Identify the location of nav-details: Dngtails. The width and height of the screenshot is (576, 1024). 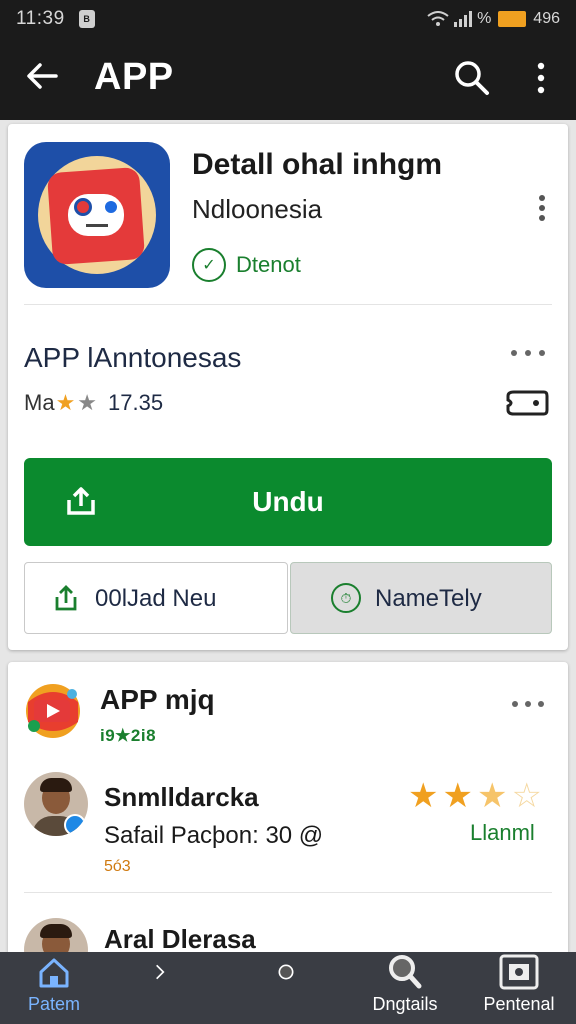
(405, 988).